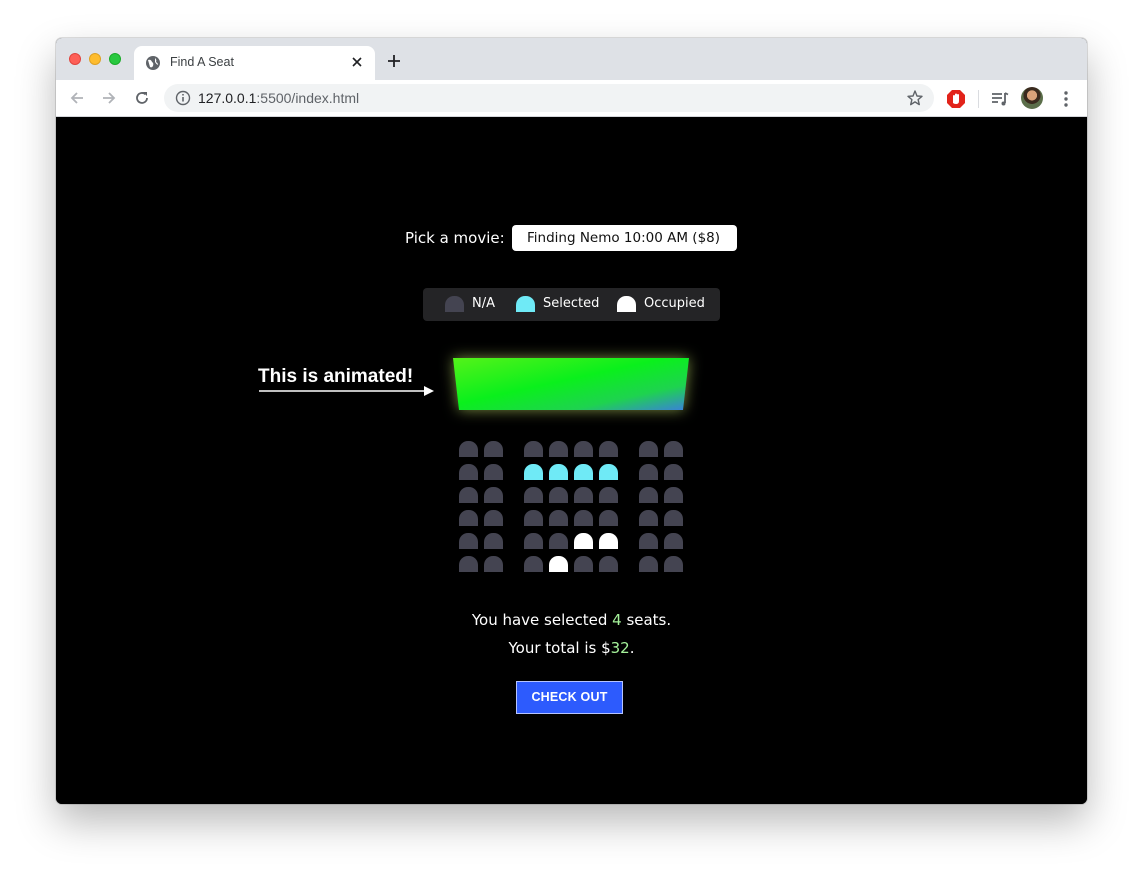 This screenshot has height=879, width=1143. I want to click on screen-shape, so click(571, 384).